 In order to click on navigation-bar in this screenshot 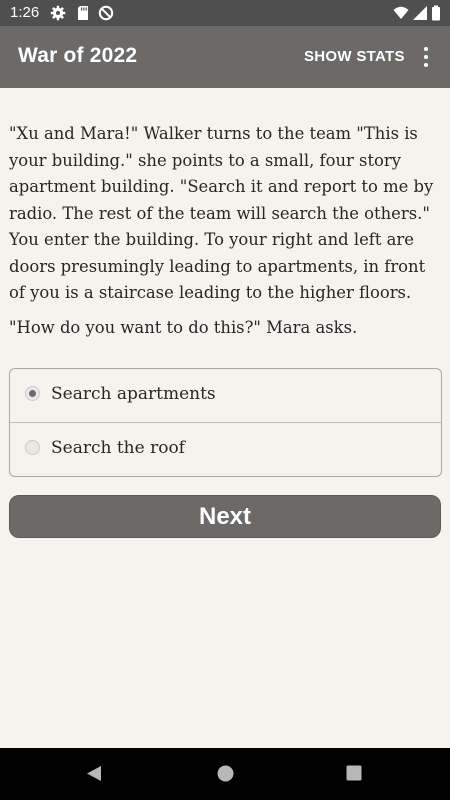, I will do `click(225, 774)`.